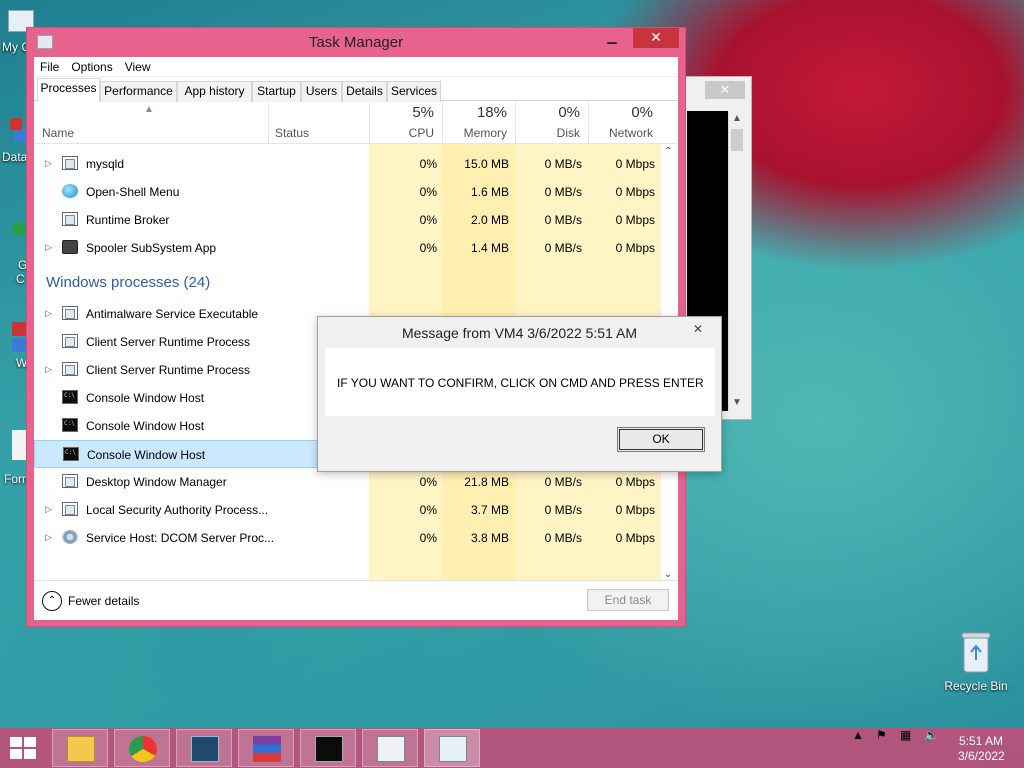 This screenshot has width=1024, height=768. Describe the element at coordinates (489, 248) in the screenshot. I see `memory-value: 1.4 MB` at that location.